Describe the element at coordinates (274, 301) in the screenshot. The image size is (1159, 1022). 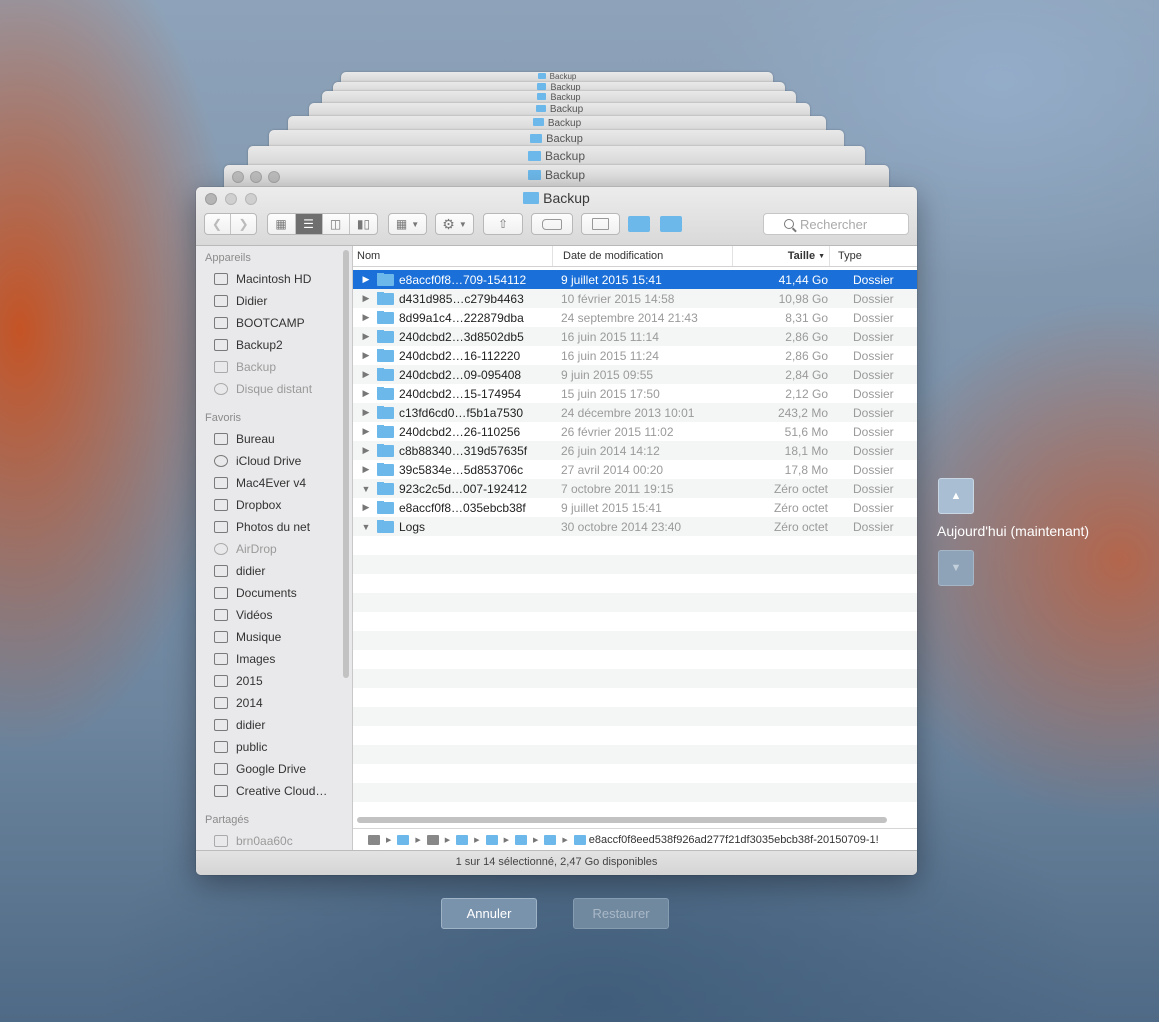
I see `sidebar-item: Didier` at that location.